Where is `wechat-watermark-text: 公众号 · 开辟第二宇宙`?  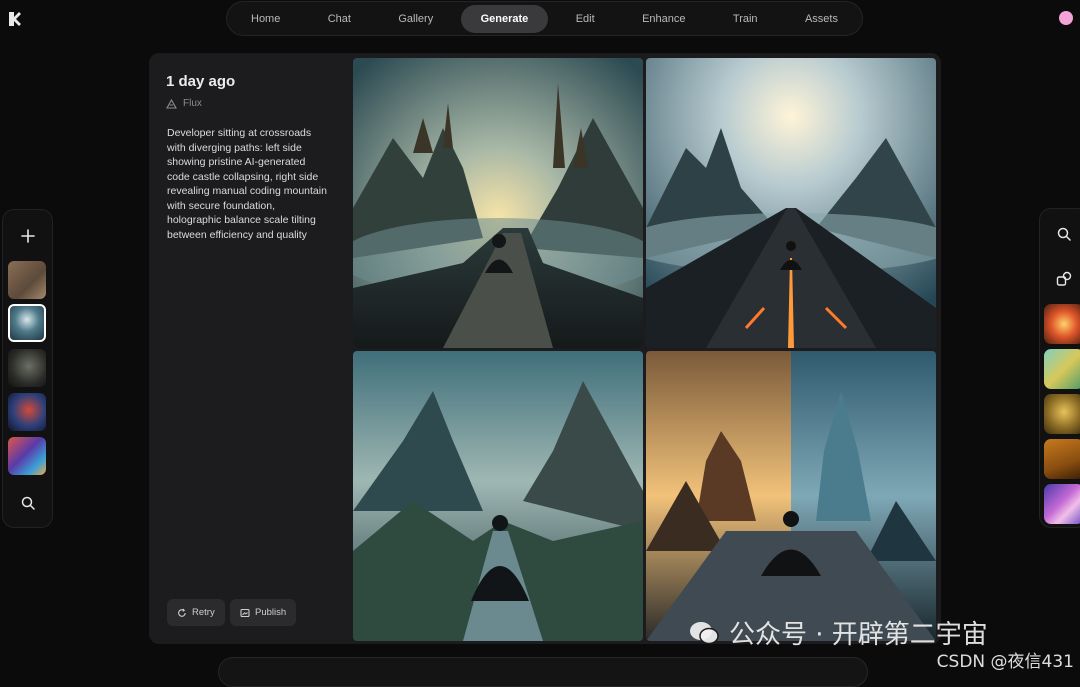 wechat-watermark-text: 公众号 · 开辟第二宇宙 is located at coordinates (858, 635).